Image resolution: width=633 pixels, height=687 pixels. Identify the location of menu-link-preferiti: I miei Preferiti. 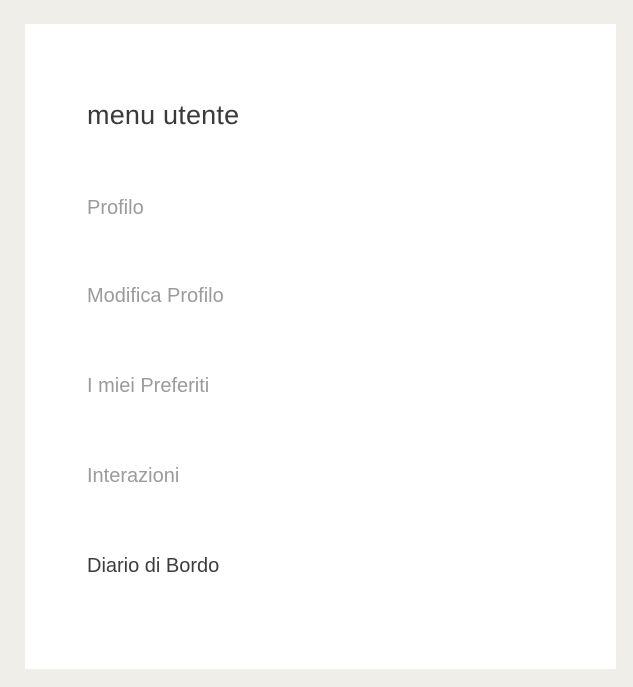
(148, 386).